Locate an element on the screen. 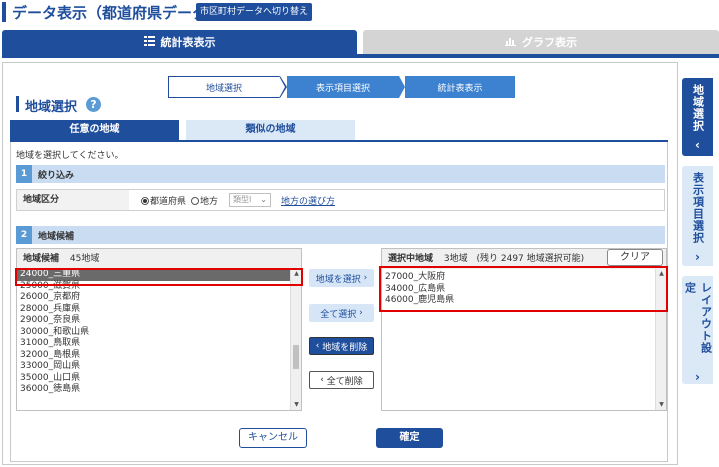 The width and height of the screenshot is (719, 467). select-region-label: 地域を選択 is located at coordinates (338, 279).